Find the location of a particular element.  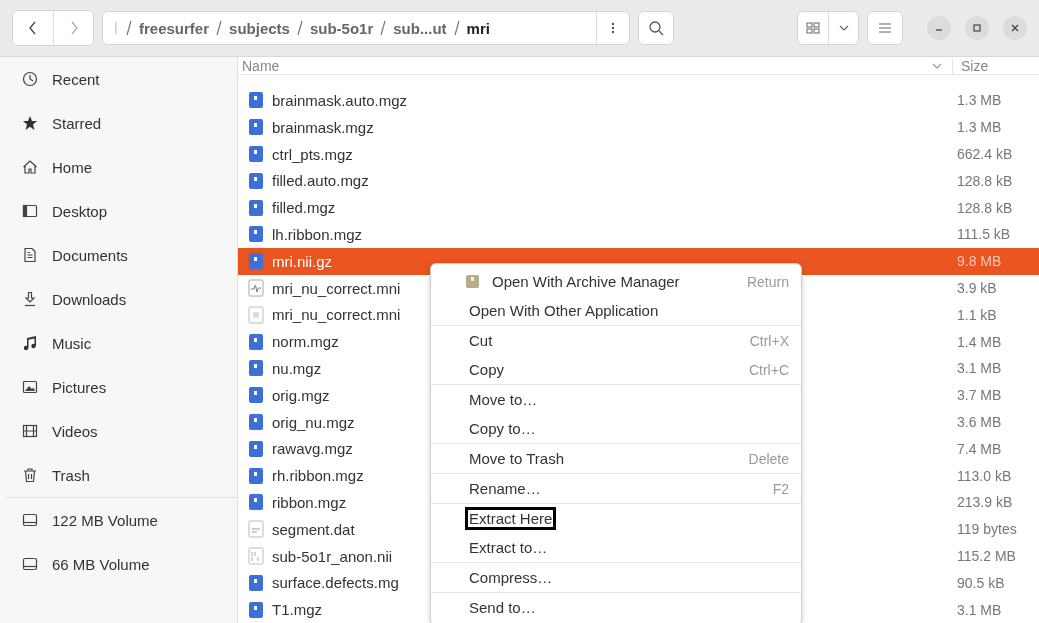

shortcut-label: Delete is located at coordinates (768, 458).